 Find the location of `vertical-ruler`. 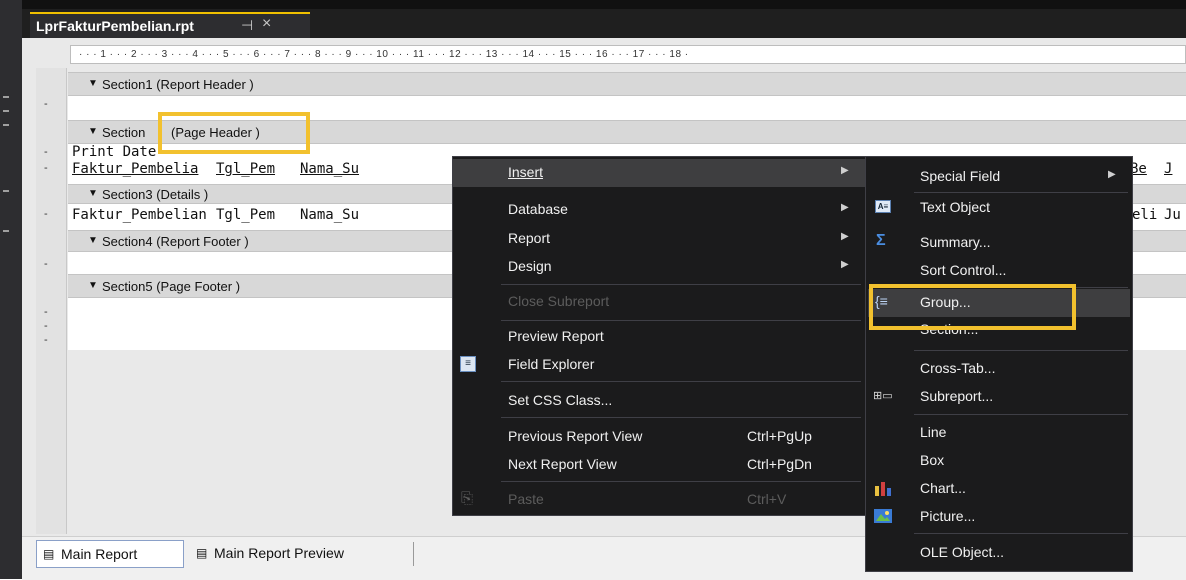

vertical-ruler is located at coordinates (51, 301).